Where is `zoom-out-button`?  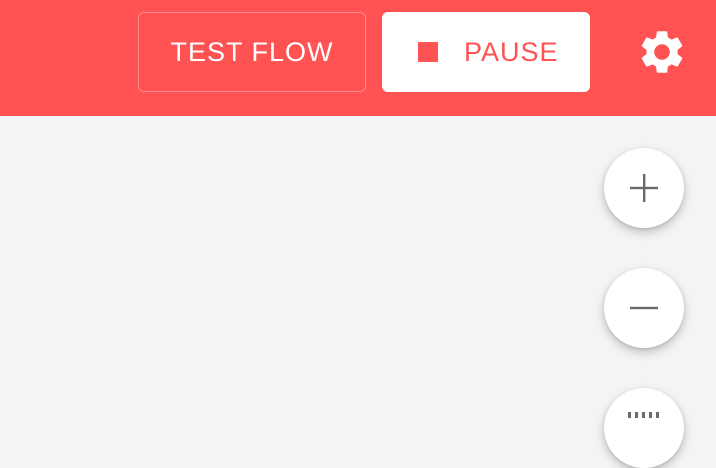
zoom-out-button is located at coordinates (644, 308).